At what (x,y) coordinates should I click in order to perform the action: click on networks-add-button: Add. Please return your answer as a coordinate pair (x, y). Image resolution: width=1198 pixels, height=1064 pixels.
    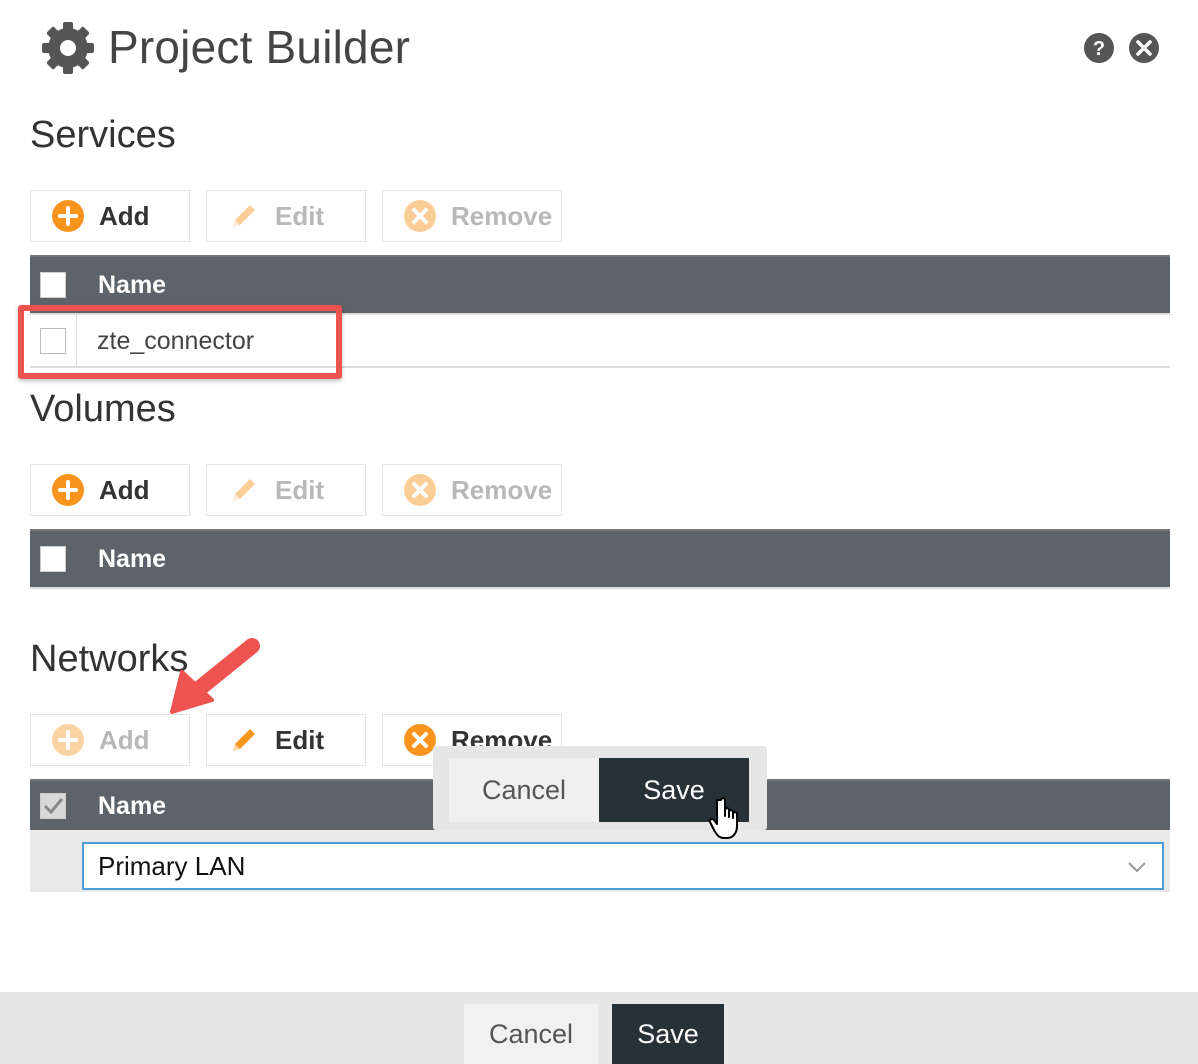
    Looking at the image, I should click on (110, 740).